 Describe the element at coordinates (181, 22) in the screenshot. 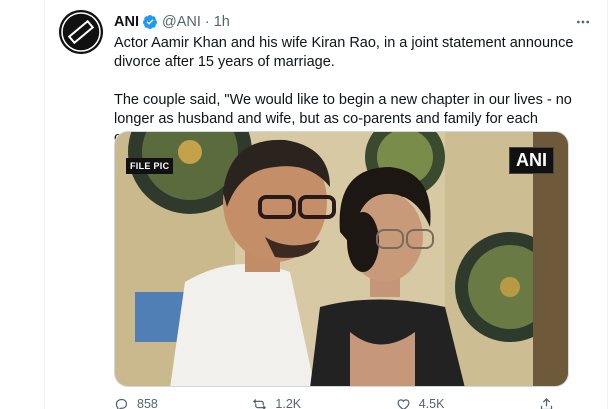

I see `author-handle: @ANI` at that location.